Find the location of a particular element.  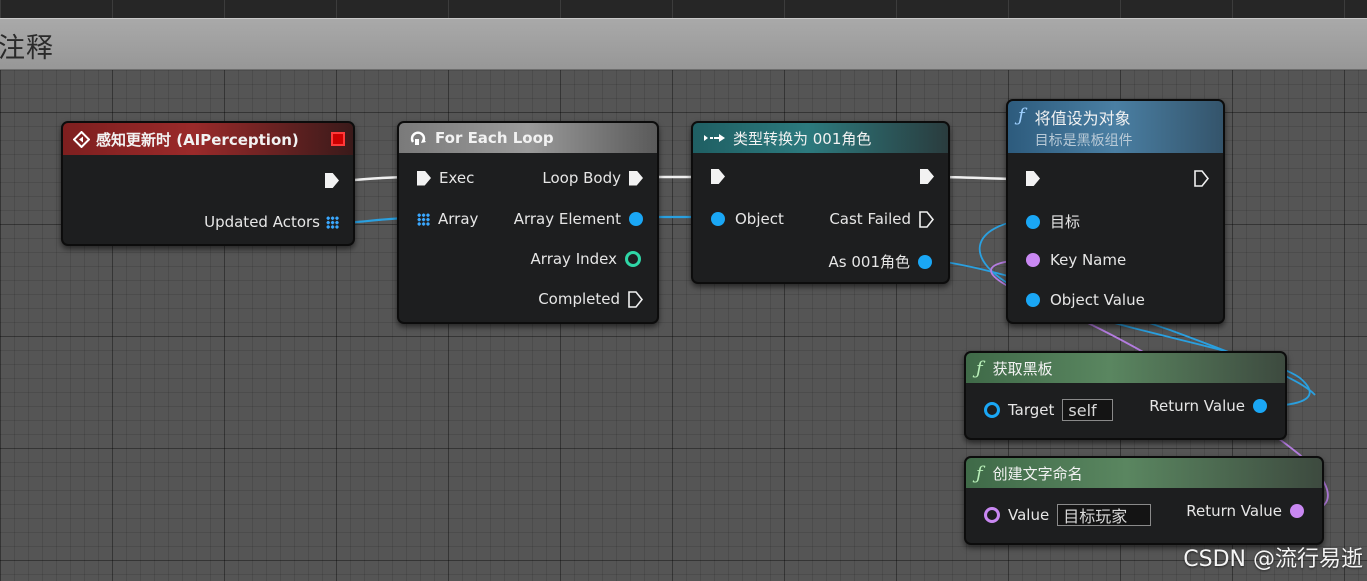

loop-exec-in-pin: Exec is located at coordinates (445, 178).